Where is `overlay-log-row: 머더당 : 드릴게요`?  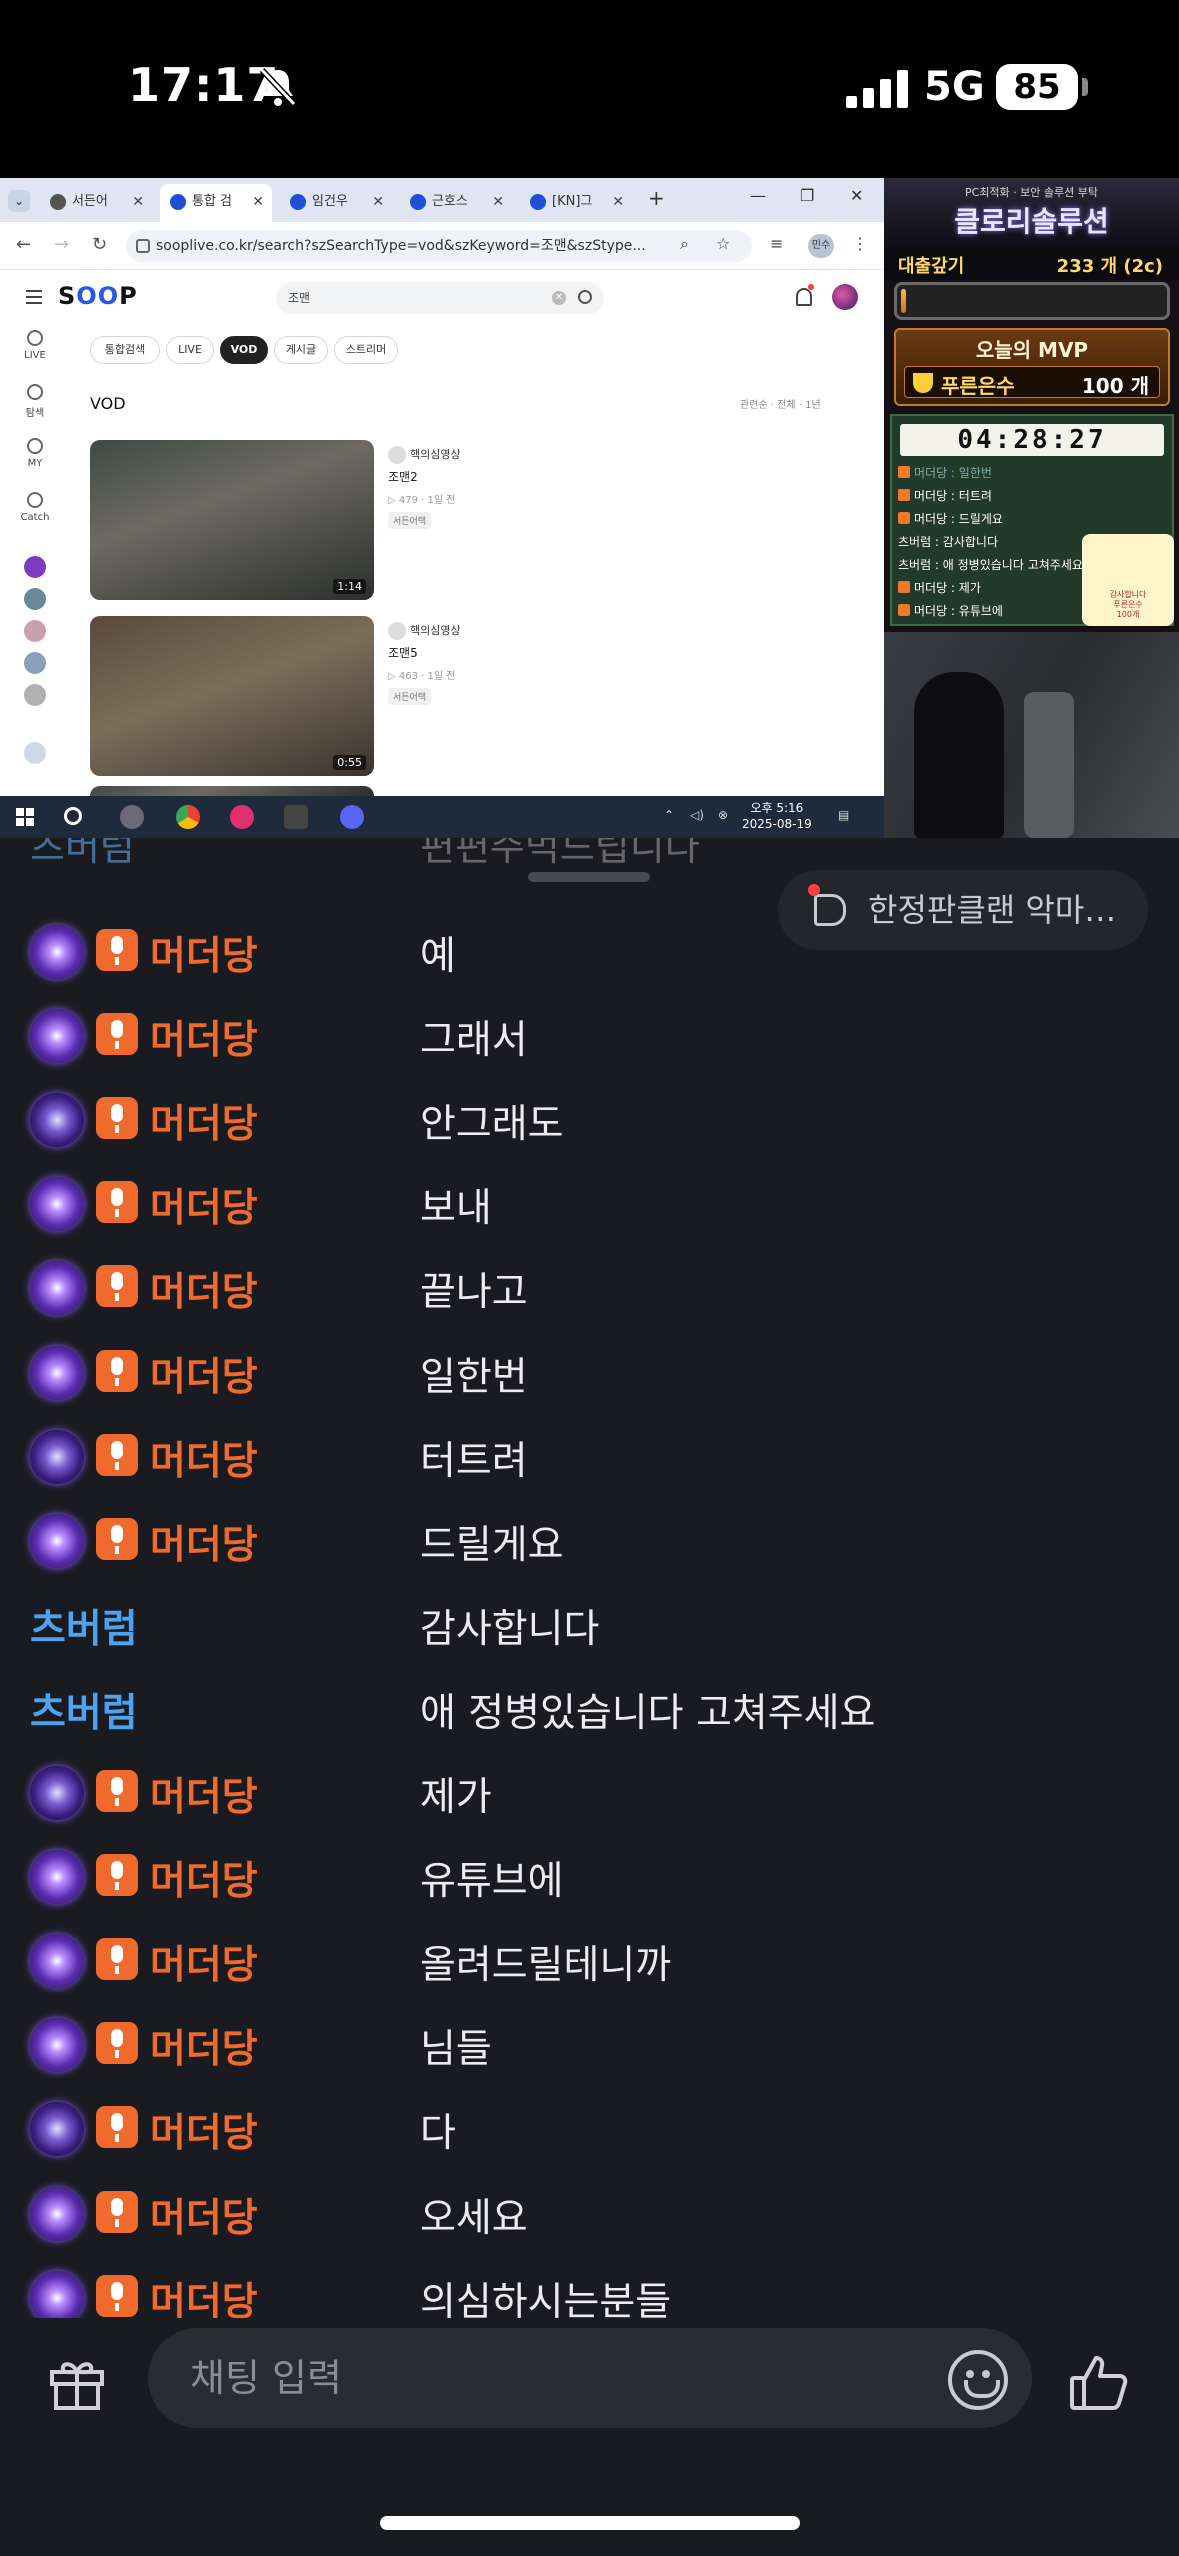
overlay-log-row: 머더당 : 드릴게요 is located at coordinates (1033, 519).